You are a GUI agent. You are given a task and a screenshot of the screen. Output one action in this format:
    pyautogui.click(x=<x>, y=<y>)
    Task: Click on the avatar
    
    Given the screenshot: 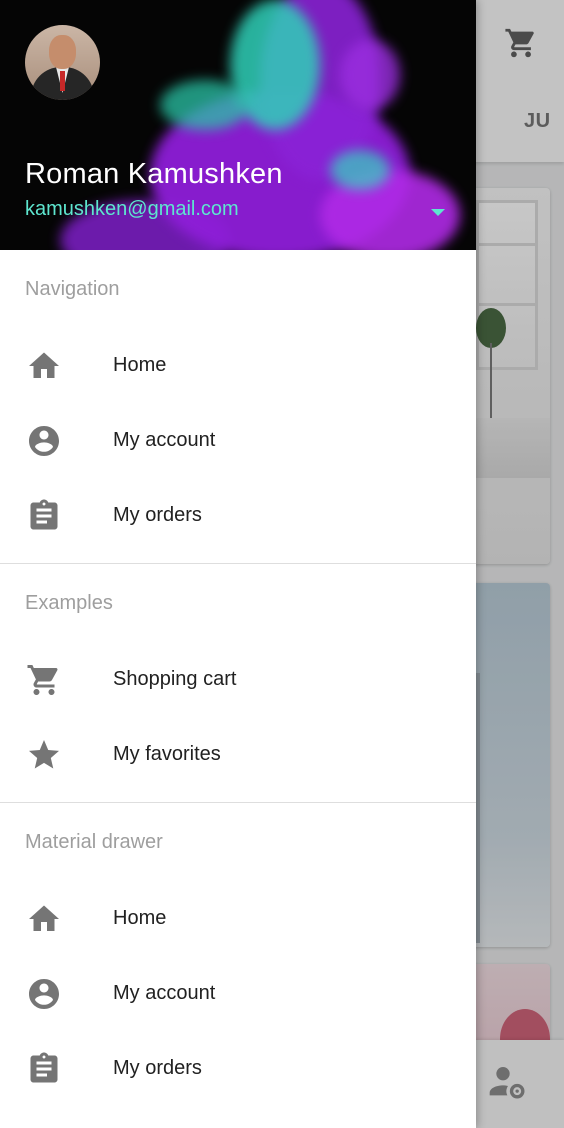 What is the action you would take?
    pyautogui.click(x=62, y=62)
    